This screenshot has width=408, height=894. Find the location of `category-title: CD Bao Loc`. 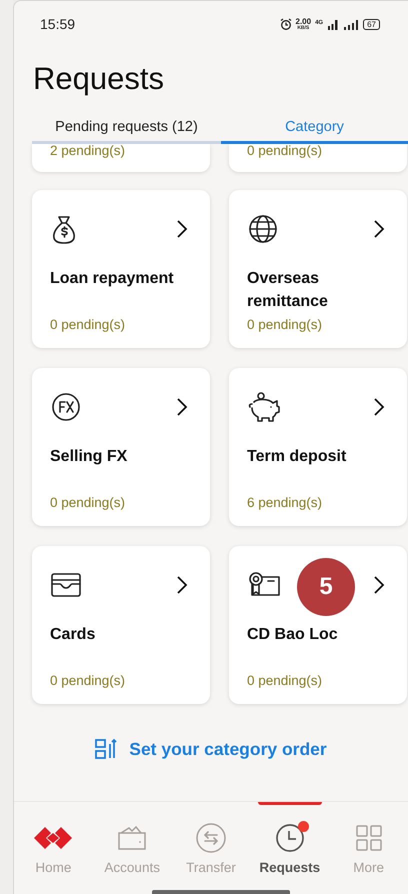

category-title: CD Bao Loc is located at coordinates (293, 635).